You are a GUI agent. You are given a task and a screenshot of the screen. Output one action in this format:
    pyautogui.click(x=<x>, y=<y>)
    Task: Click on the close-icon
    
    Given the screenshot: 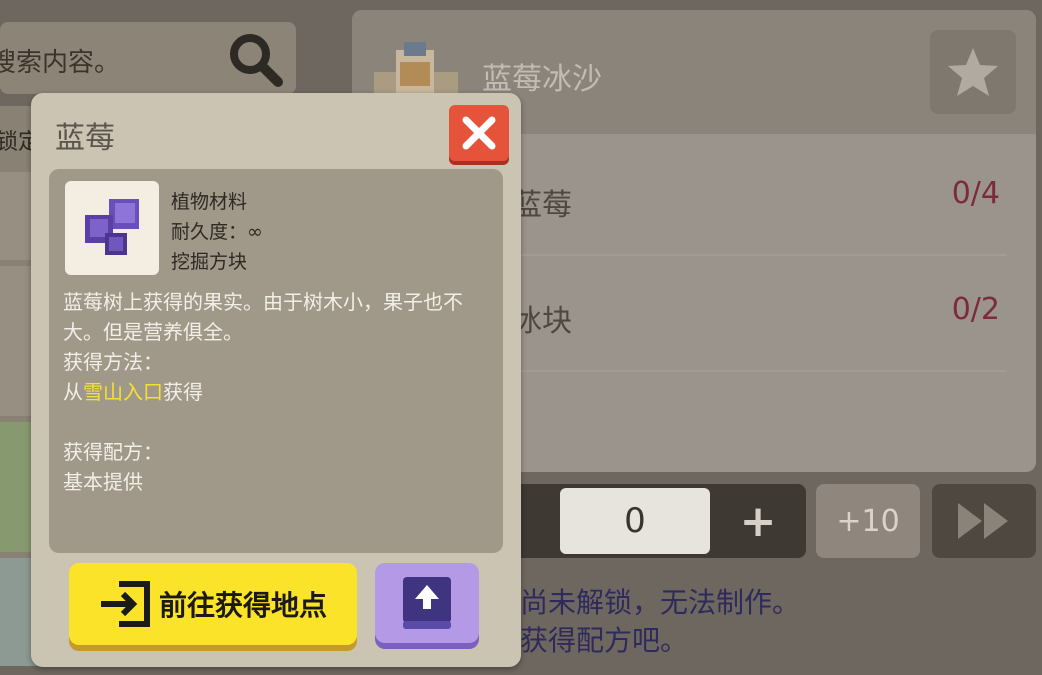 What is the action you would take?
    pyautogui.click(x=479, y=133)
    